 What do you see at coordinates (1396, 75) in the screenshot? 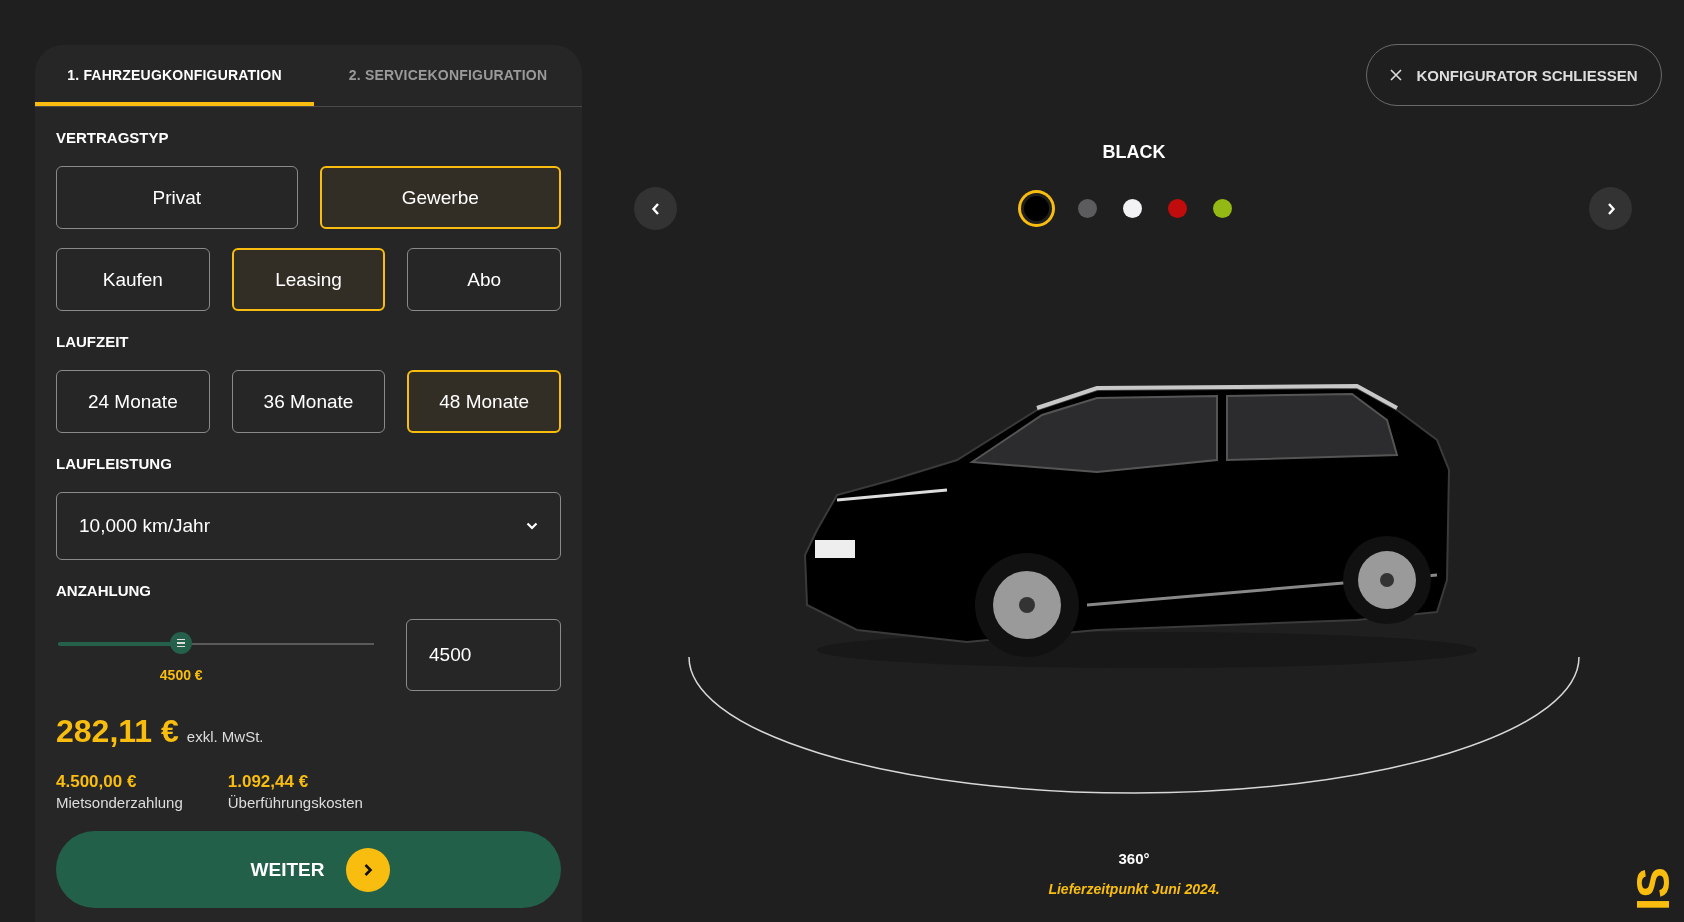
I see `close-icon` at bounding box center [1396, 75].